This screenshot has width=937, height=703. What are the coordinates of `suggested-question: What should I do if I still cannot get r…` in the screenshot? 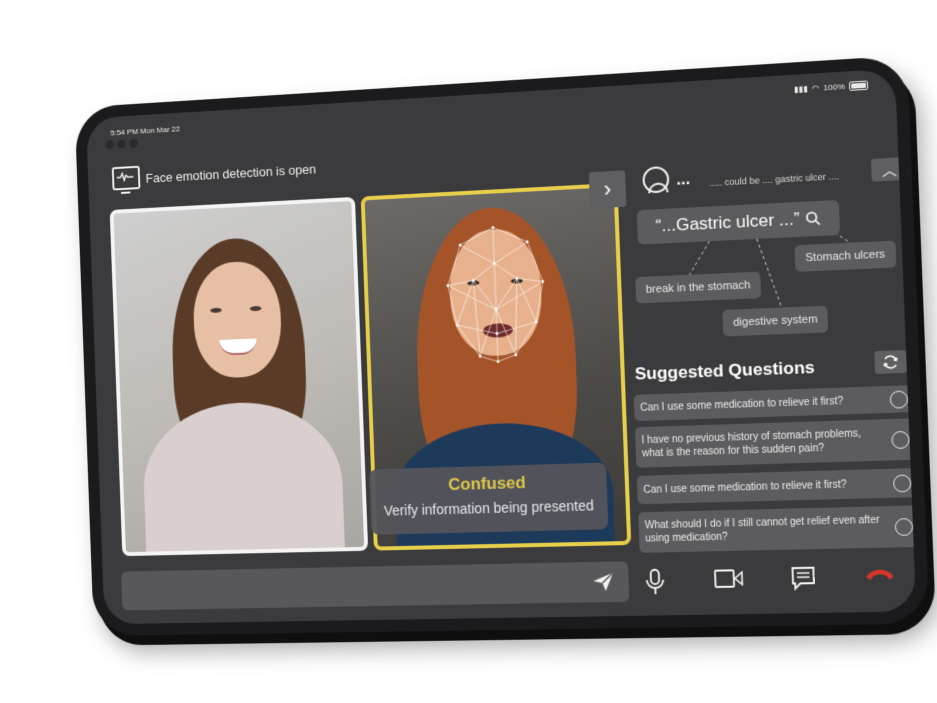 It's located at (777, 529).